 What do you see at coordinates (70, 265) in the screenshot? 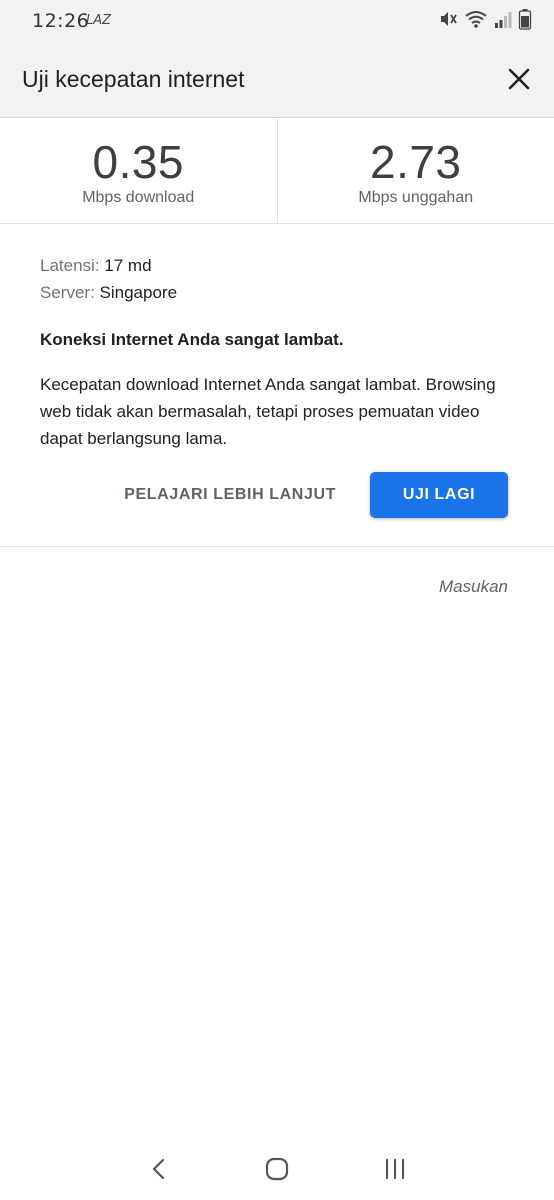
I see `latency-label: Latensi:` at bounding box center [70, 265].